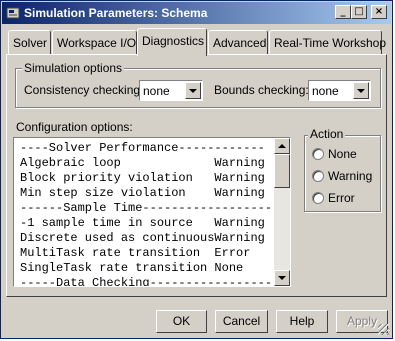 This screenshot has height=341, width=395. I want to click on configuration-options-label: Configuration options:, so click(74, 127).